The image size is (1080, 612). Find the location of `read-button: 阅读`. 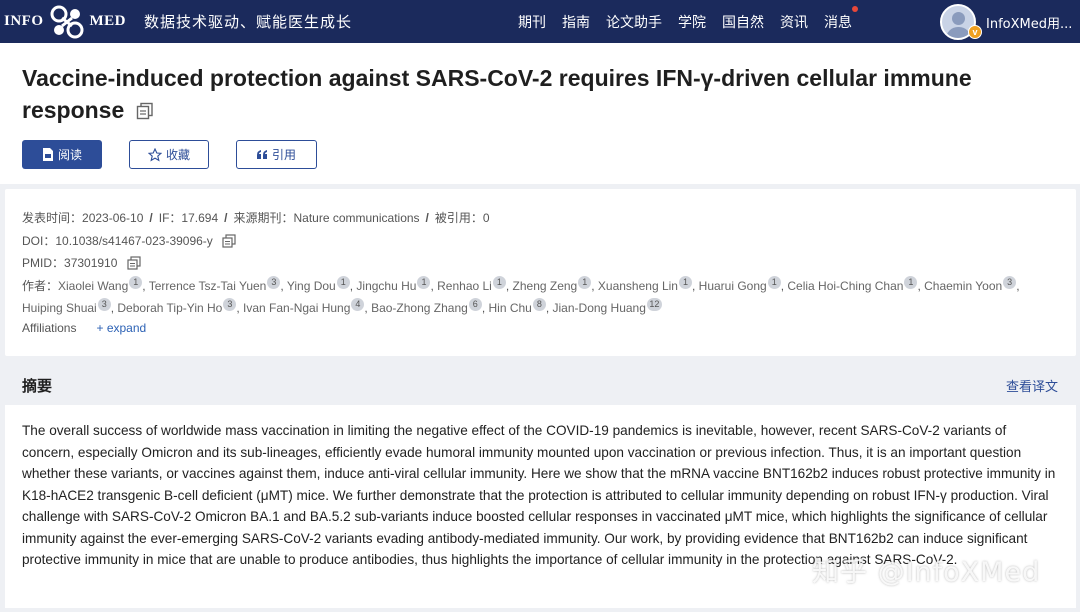

read-button: 阅读 is located at coordinates (62, 154).